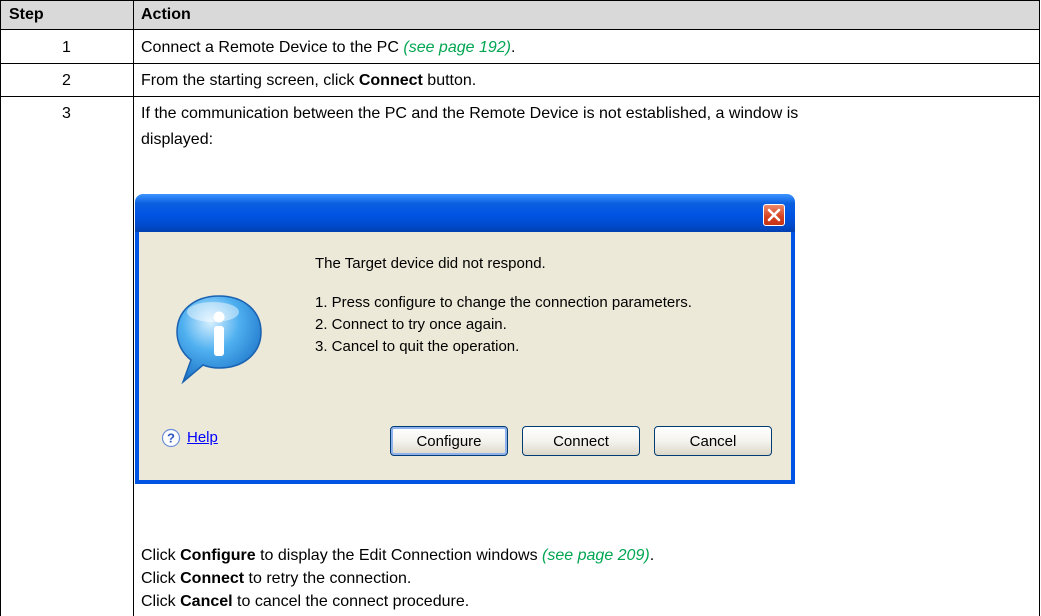 This screenshot has height=616, width=1041. What do you see at coordinates (411, 324) in the screenshot?
I see `dialog-line: 2. Connect to try once again.` at bounding box center [411, 324].